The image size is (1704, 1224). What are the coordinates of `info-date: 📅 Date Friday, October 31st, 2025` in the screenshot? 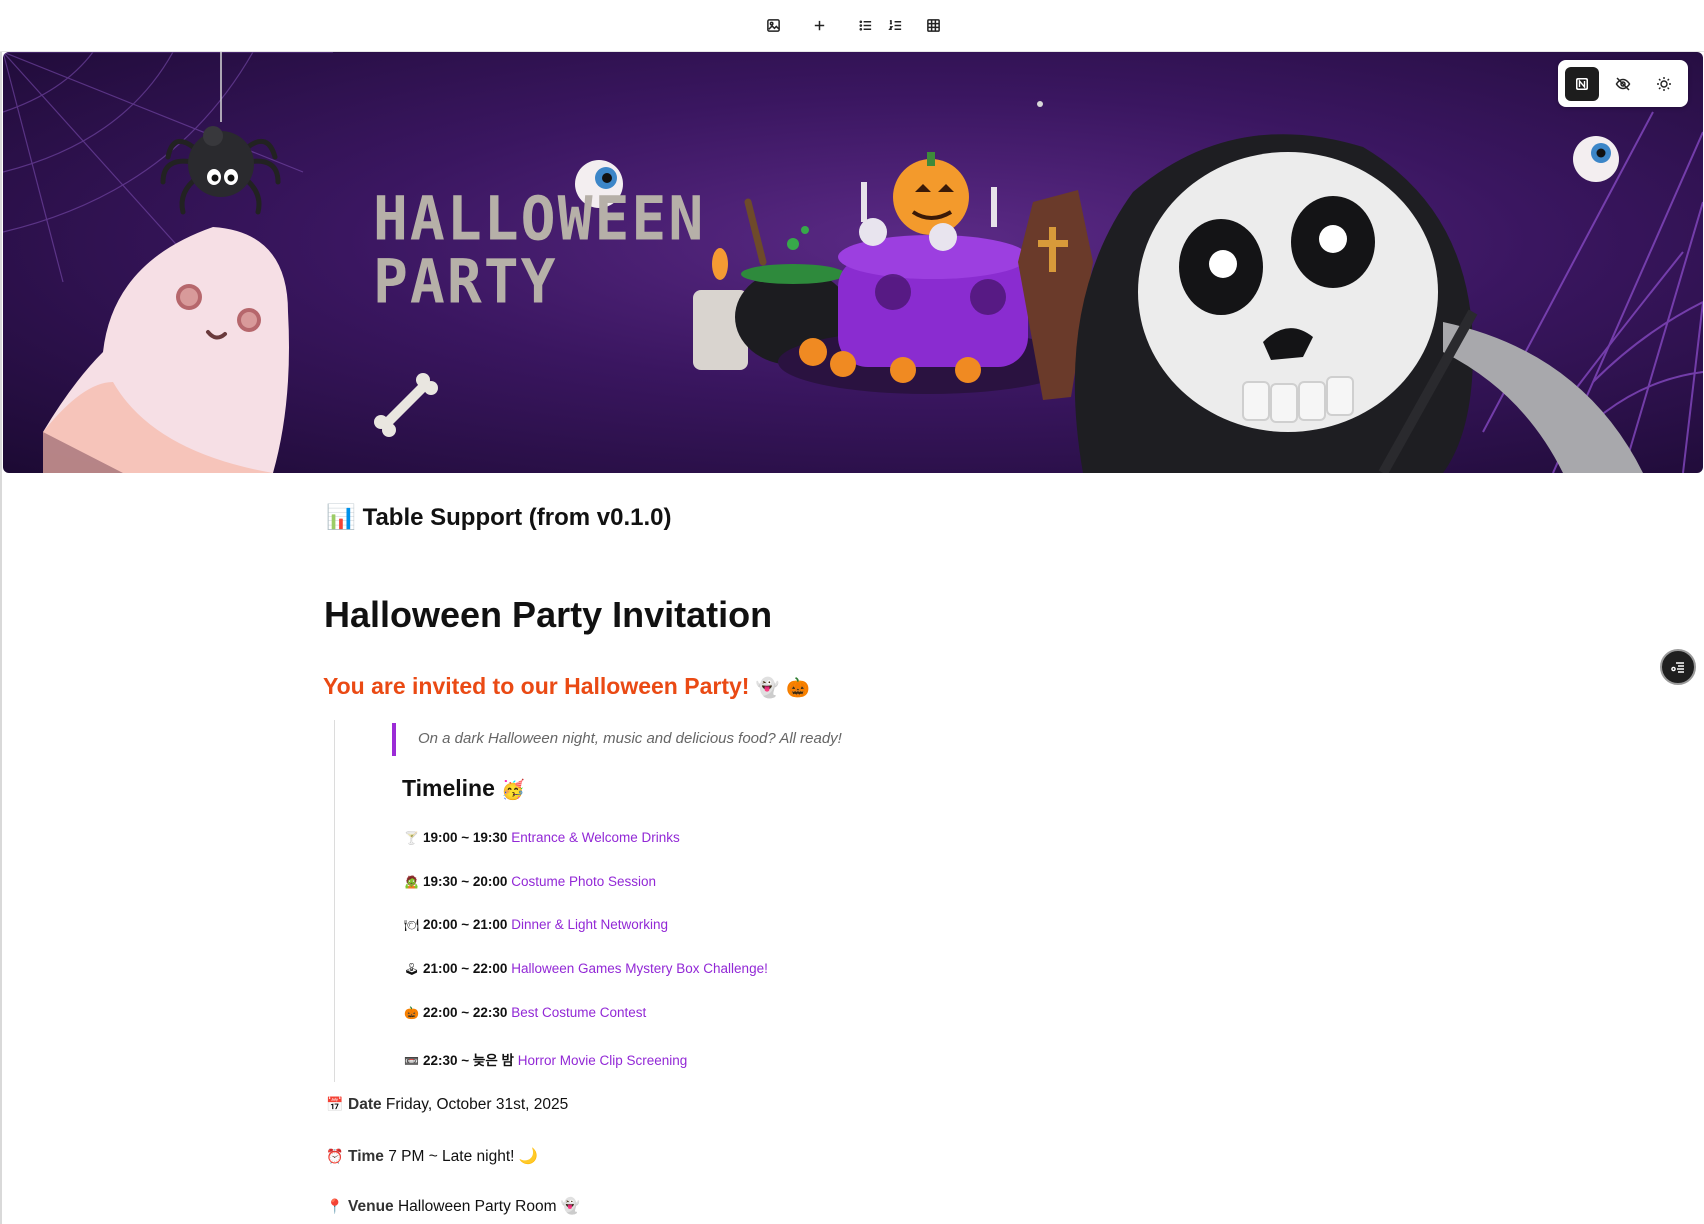 It's located at (447, 1105).